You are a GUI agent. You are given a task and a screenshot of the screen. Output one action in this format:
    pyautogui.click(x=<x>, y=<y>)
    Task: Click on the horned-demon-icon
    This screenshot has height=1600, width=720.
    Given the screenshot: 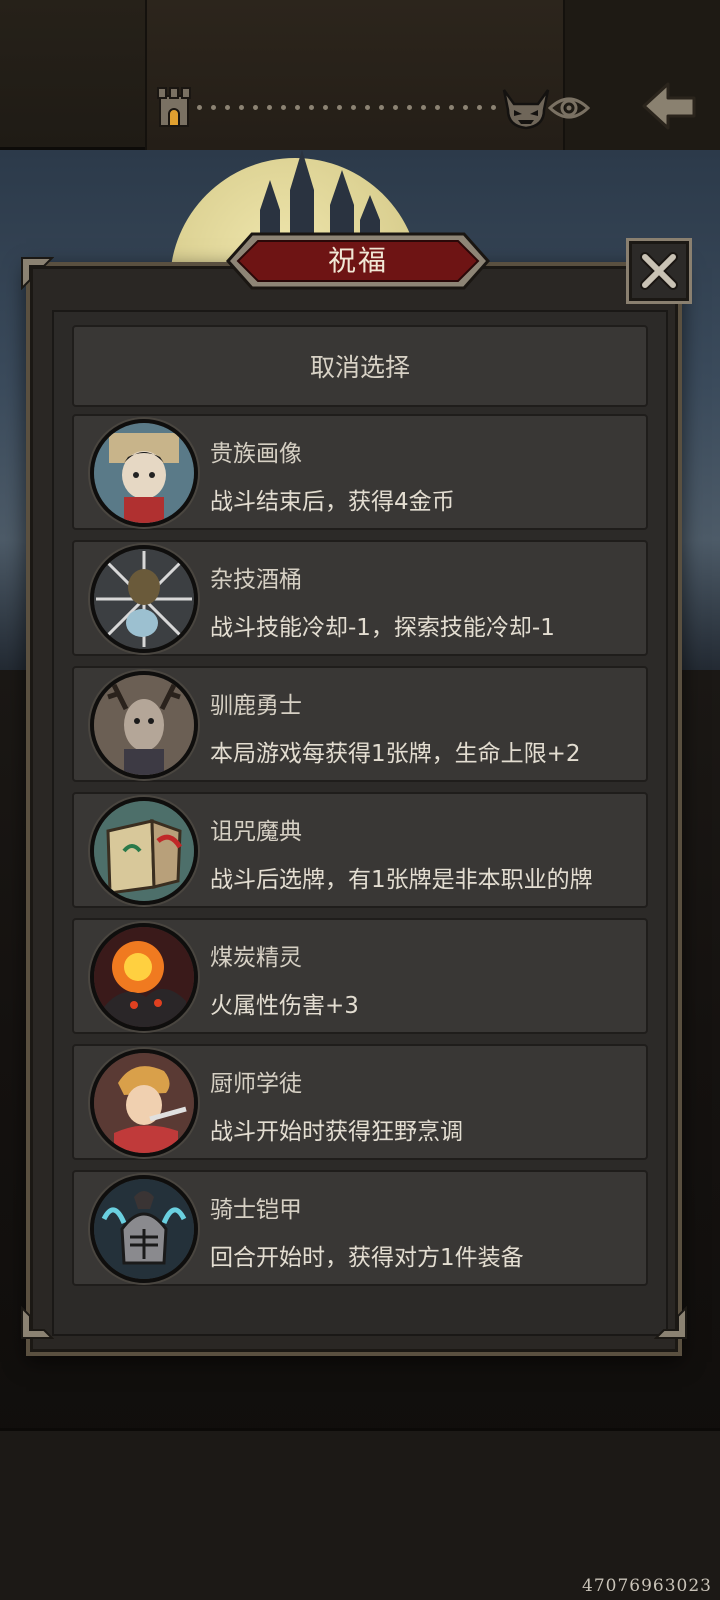 What is the action you would take?
    pyautogui.click(x=526, y=109)
    